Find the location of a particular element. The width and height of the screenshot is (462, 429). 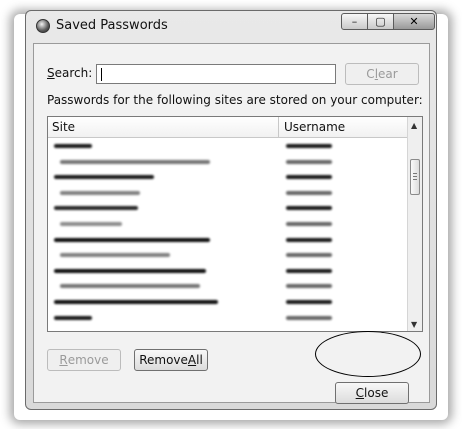

minimize-icon: – is located at coordinates (354, 21).